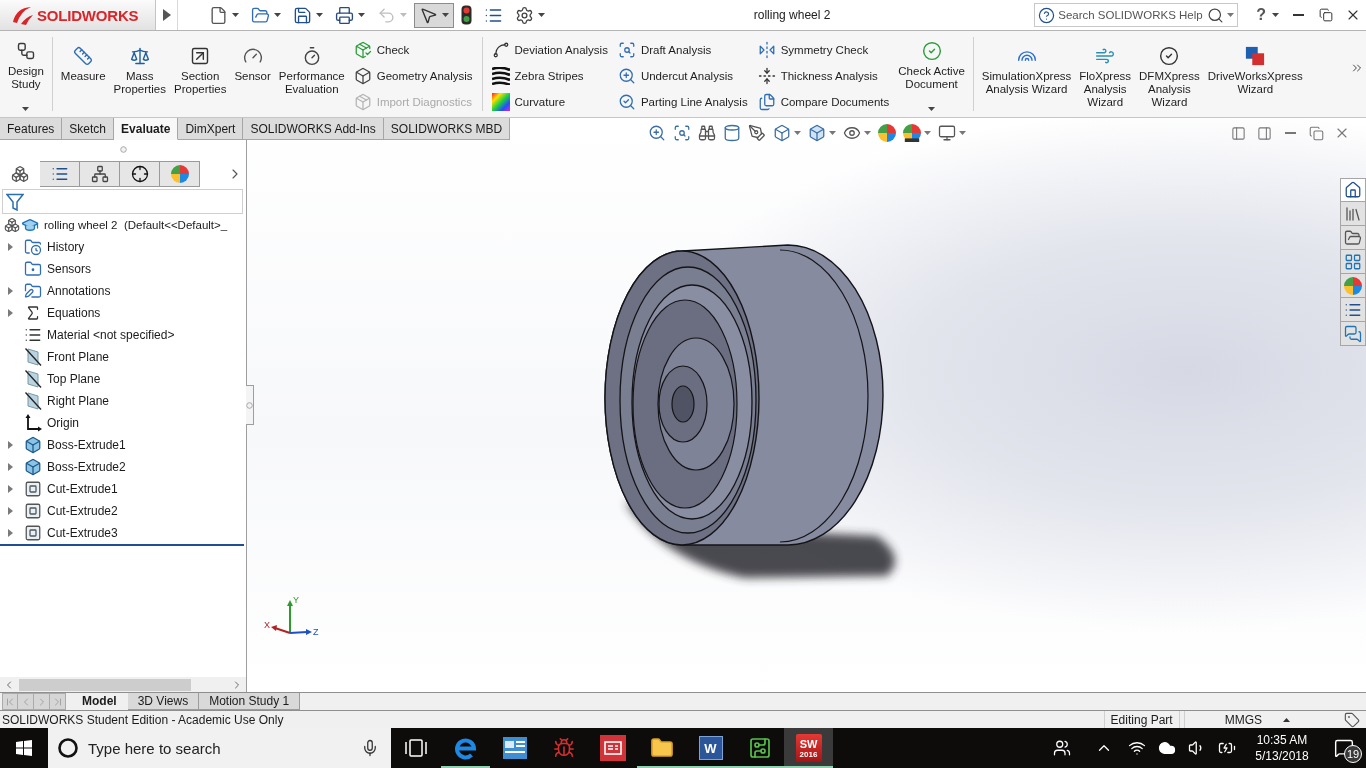 The image size is (1366, 768). What do you see at coordinates (413, 76) in the screenshot?
I see `ribbon-button: Geometry Analysis` at bounding box center [413, 76].